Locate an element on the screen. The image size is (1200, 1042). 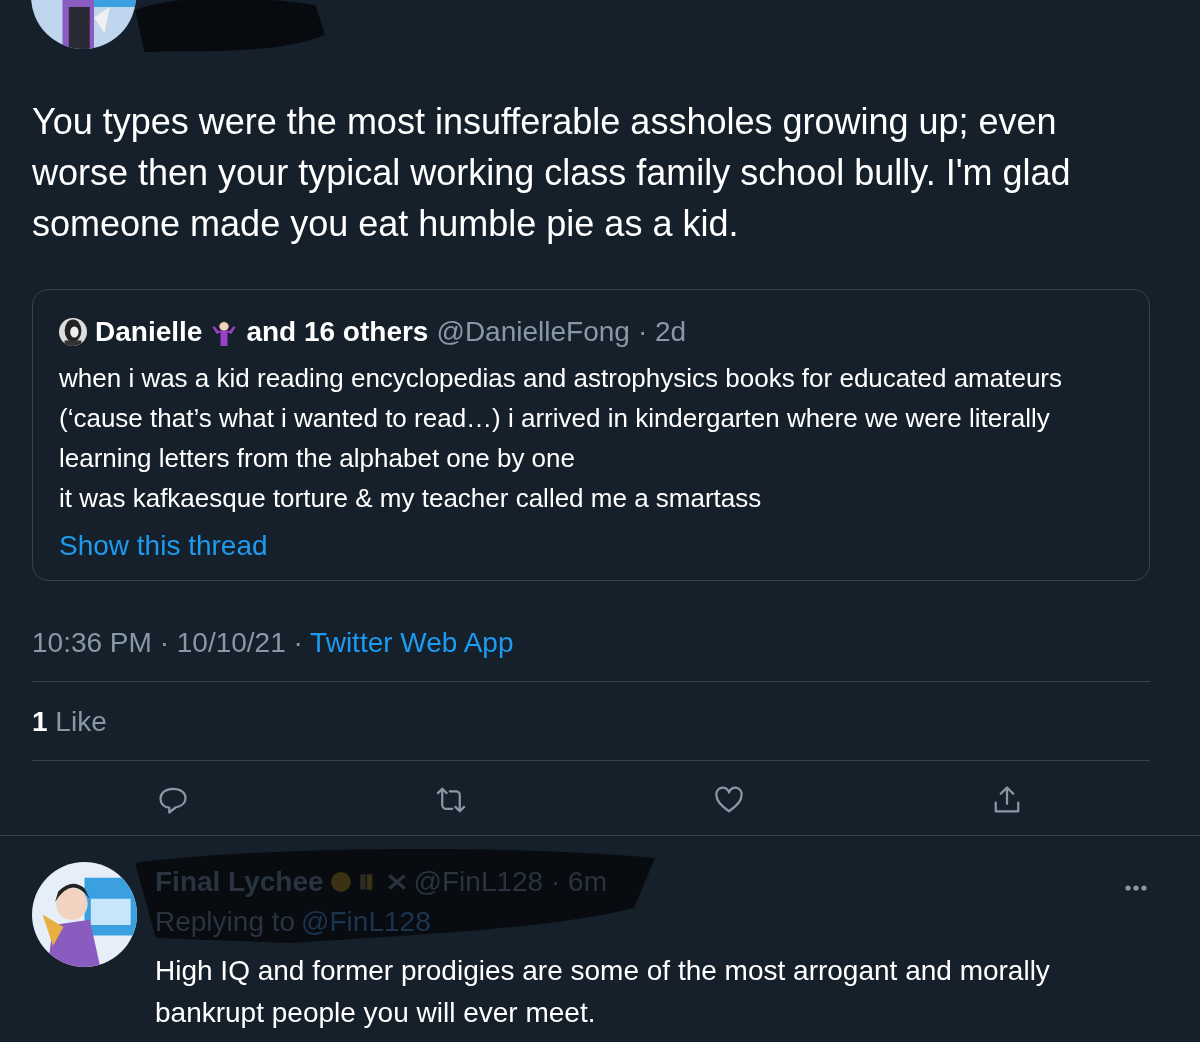
reply-text: High IQ and former prodigies are some of the most arrogant and morally bankrupt people you will ever meet. is located at coordinates (603, 992).